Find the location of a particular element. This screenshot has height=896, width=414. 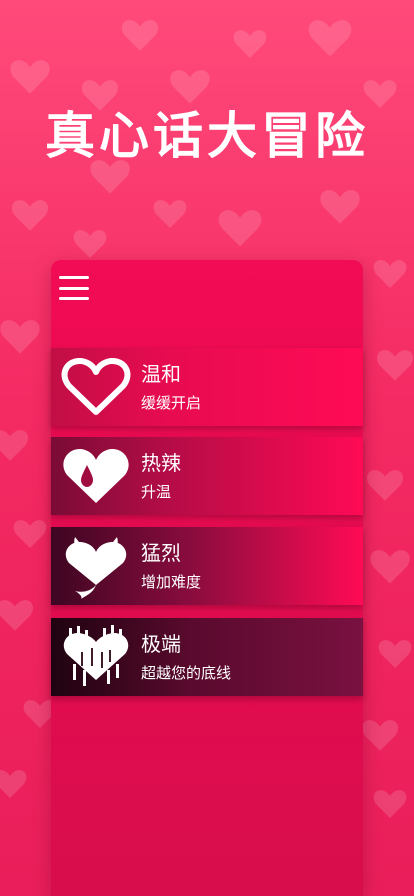

hamburger-menu-icon is located at coordinates (74, 288).